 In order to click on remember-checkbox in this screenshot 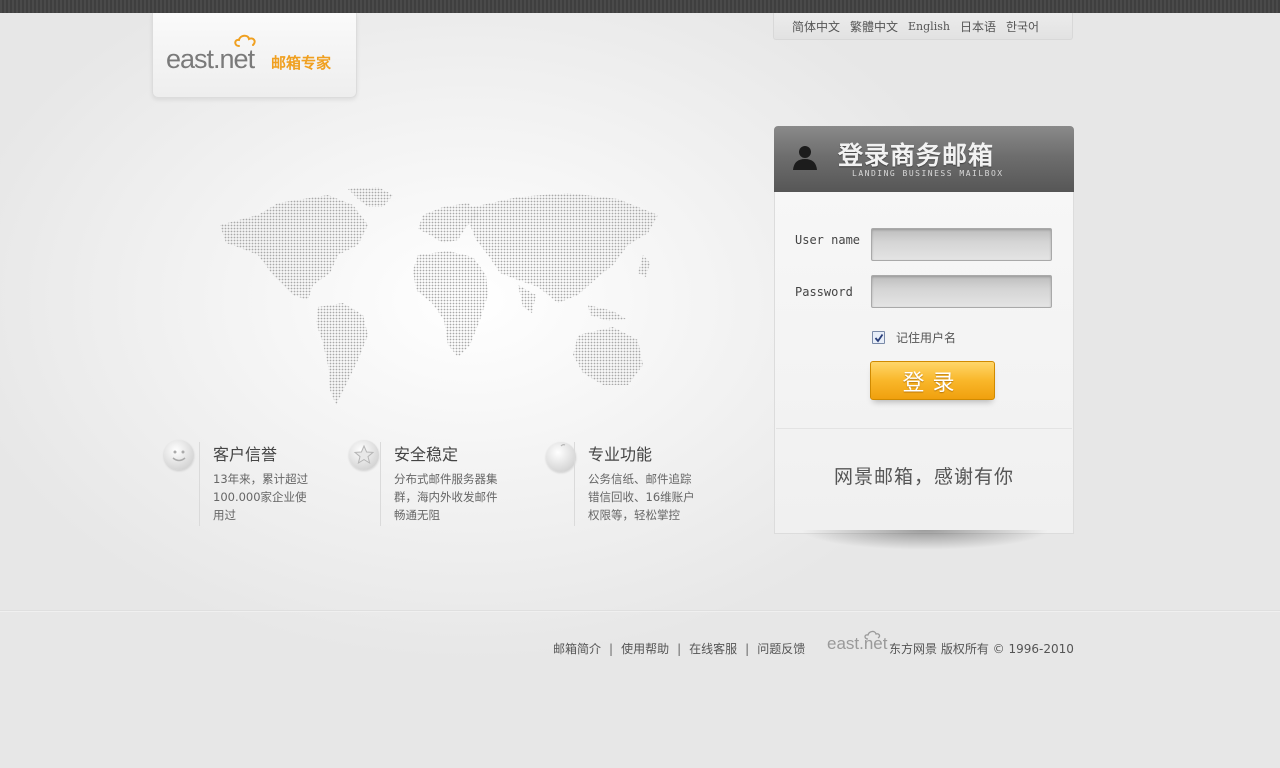, I will do `click(878, 337)`.